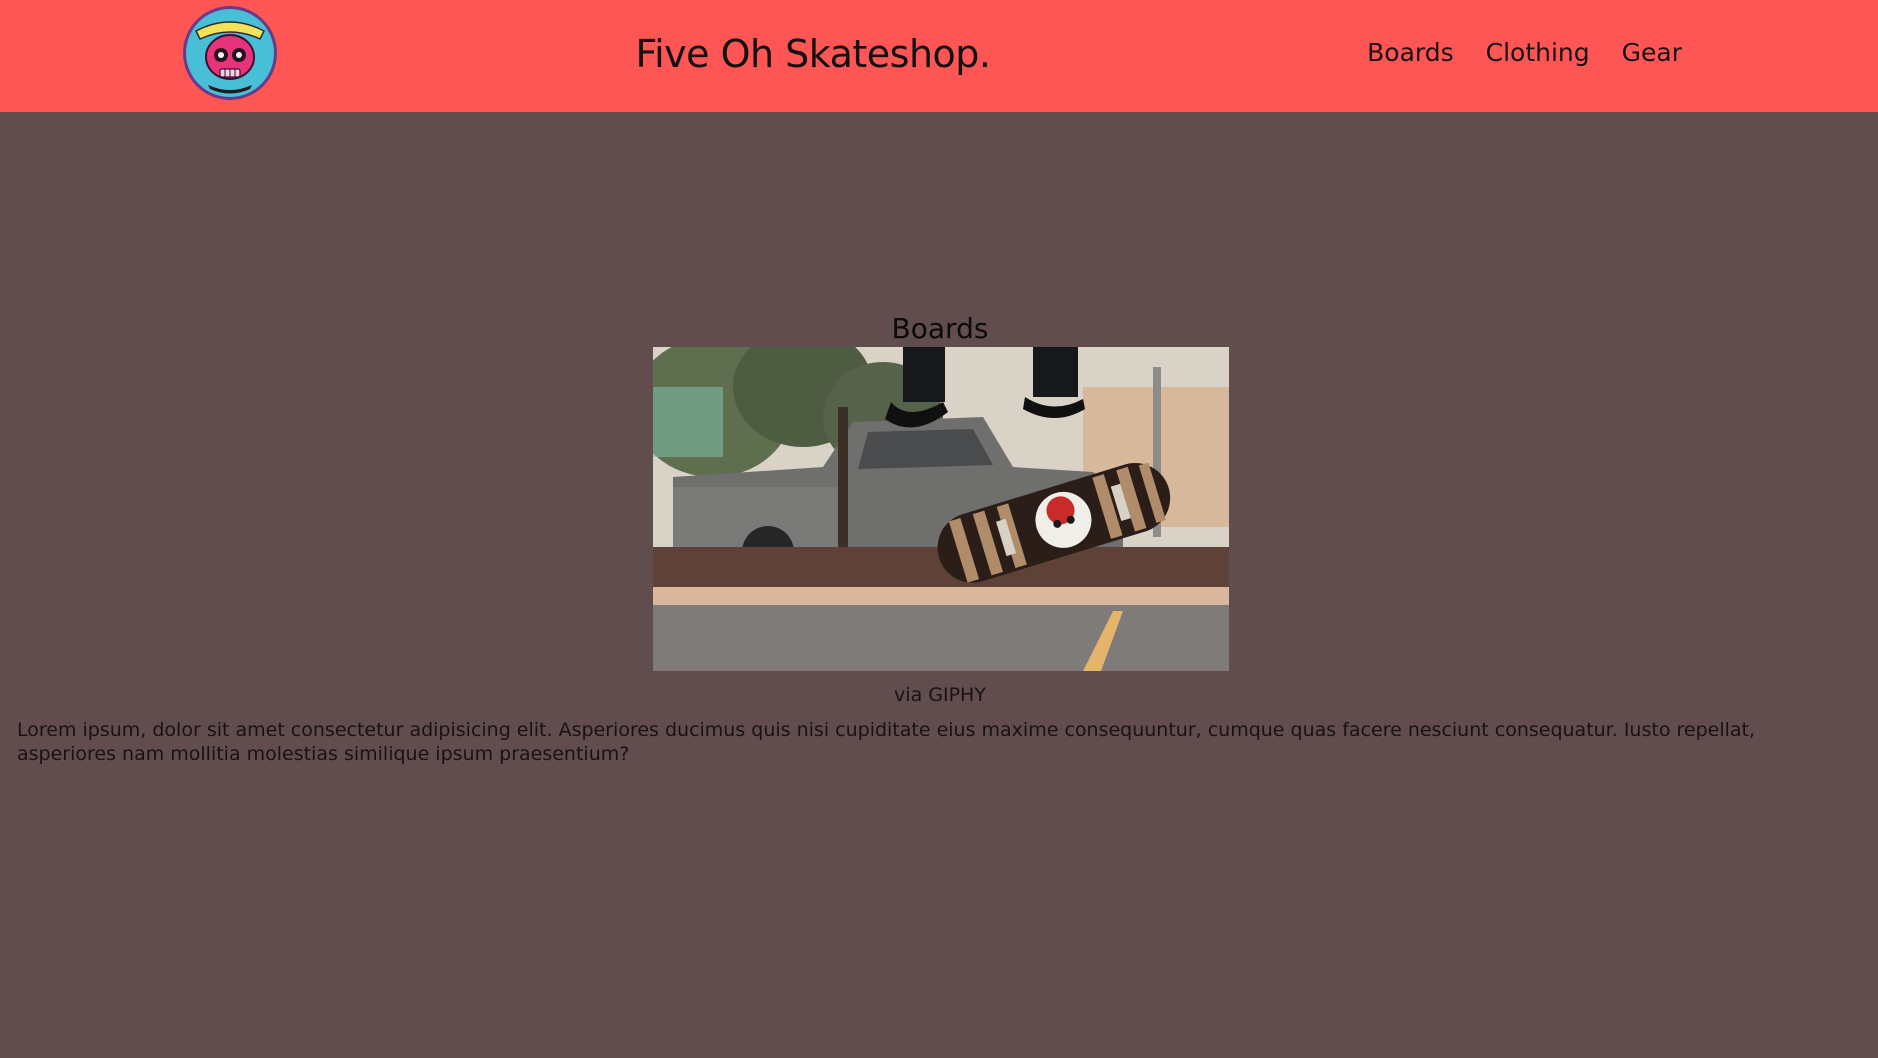  I want to click on site-header: Five Oh Skateshop. Boards Clothing Gear, so click(939, 56).